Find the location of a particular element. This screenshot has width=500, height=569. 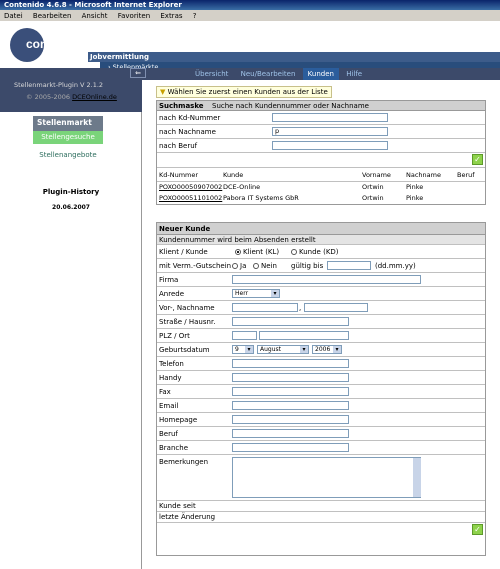

menu-extras: Extras is located at coordinates (171, 16).